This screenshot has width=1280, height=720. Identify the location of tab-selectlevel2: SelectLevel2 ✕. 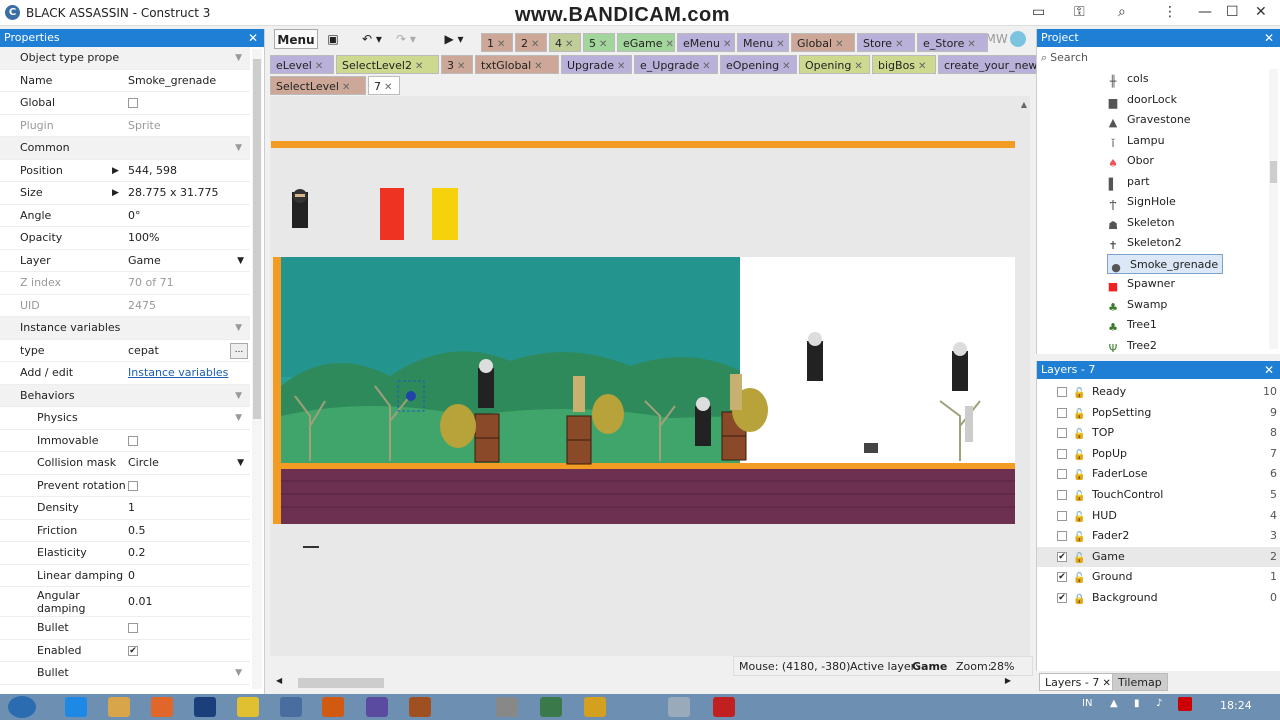
(387, 64).